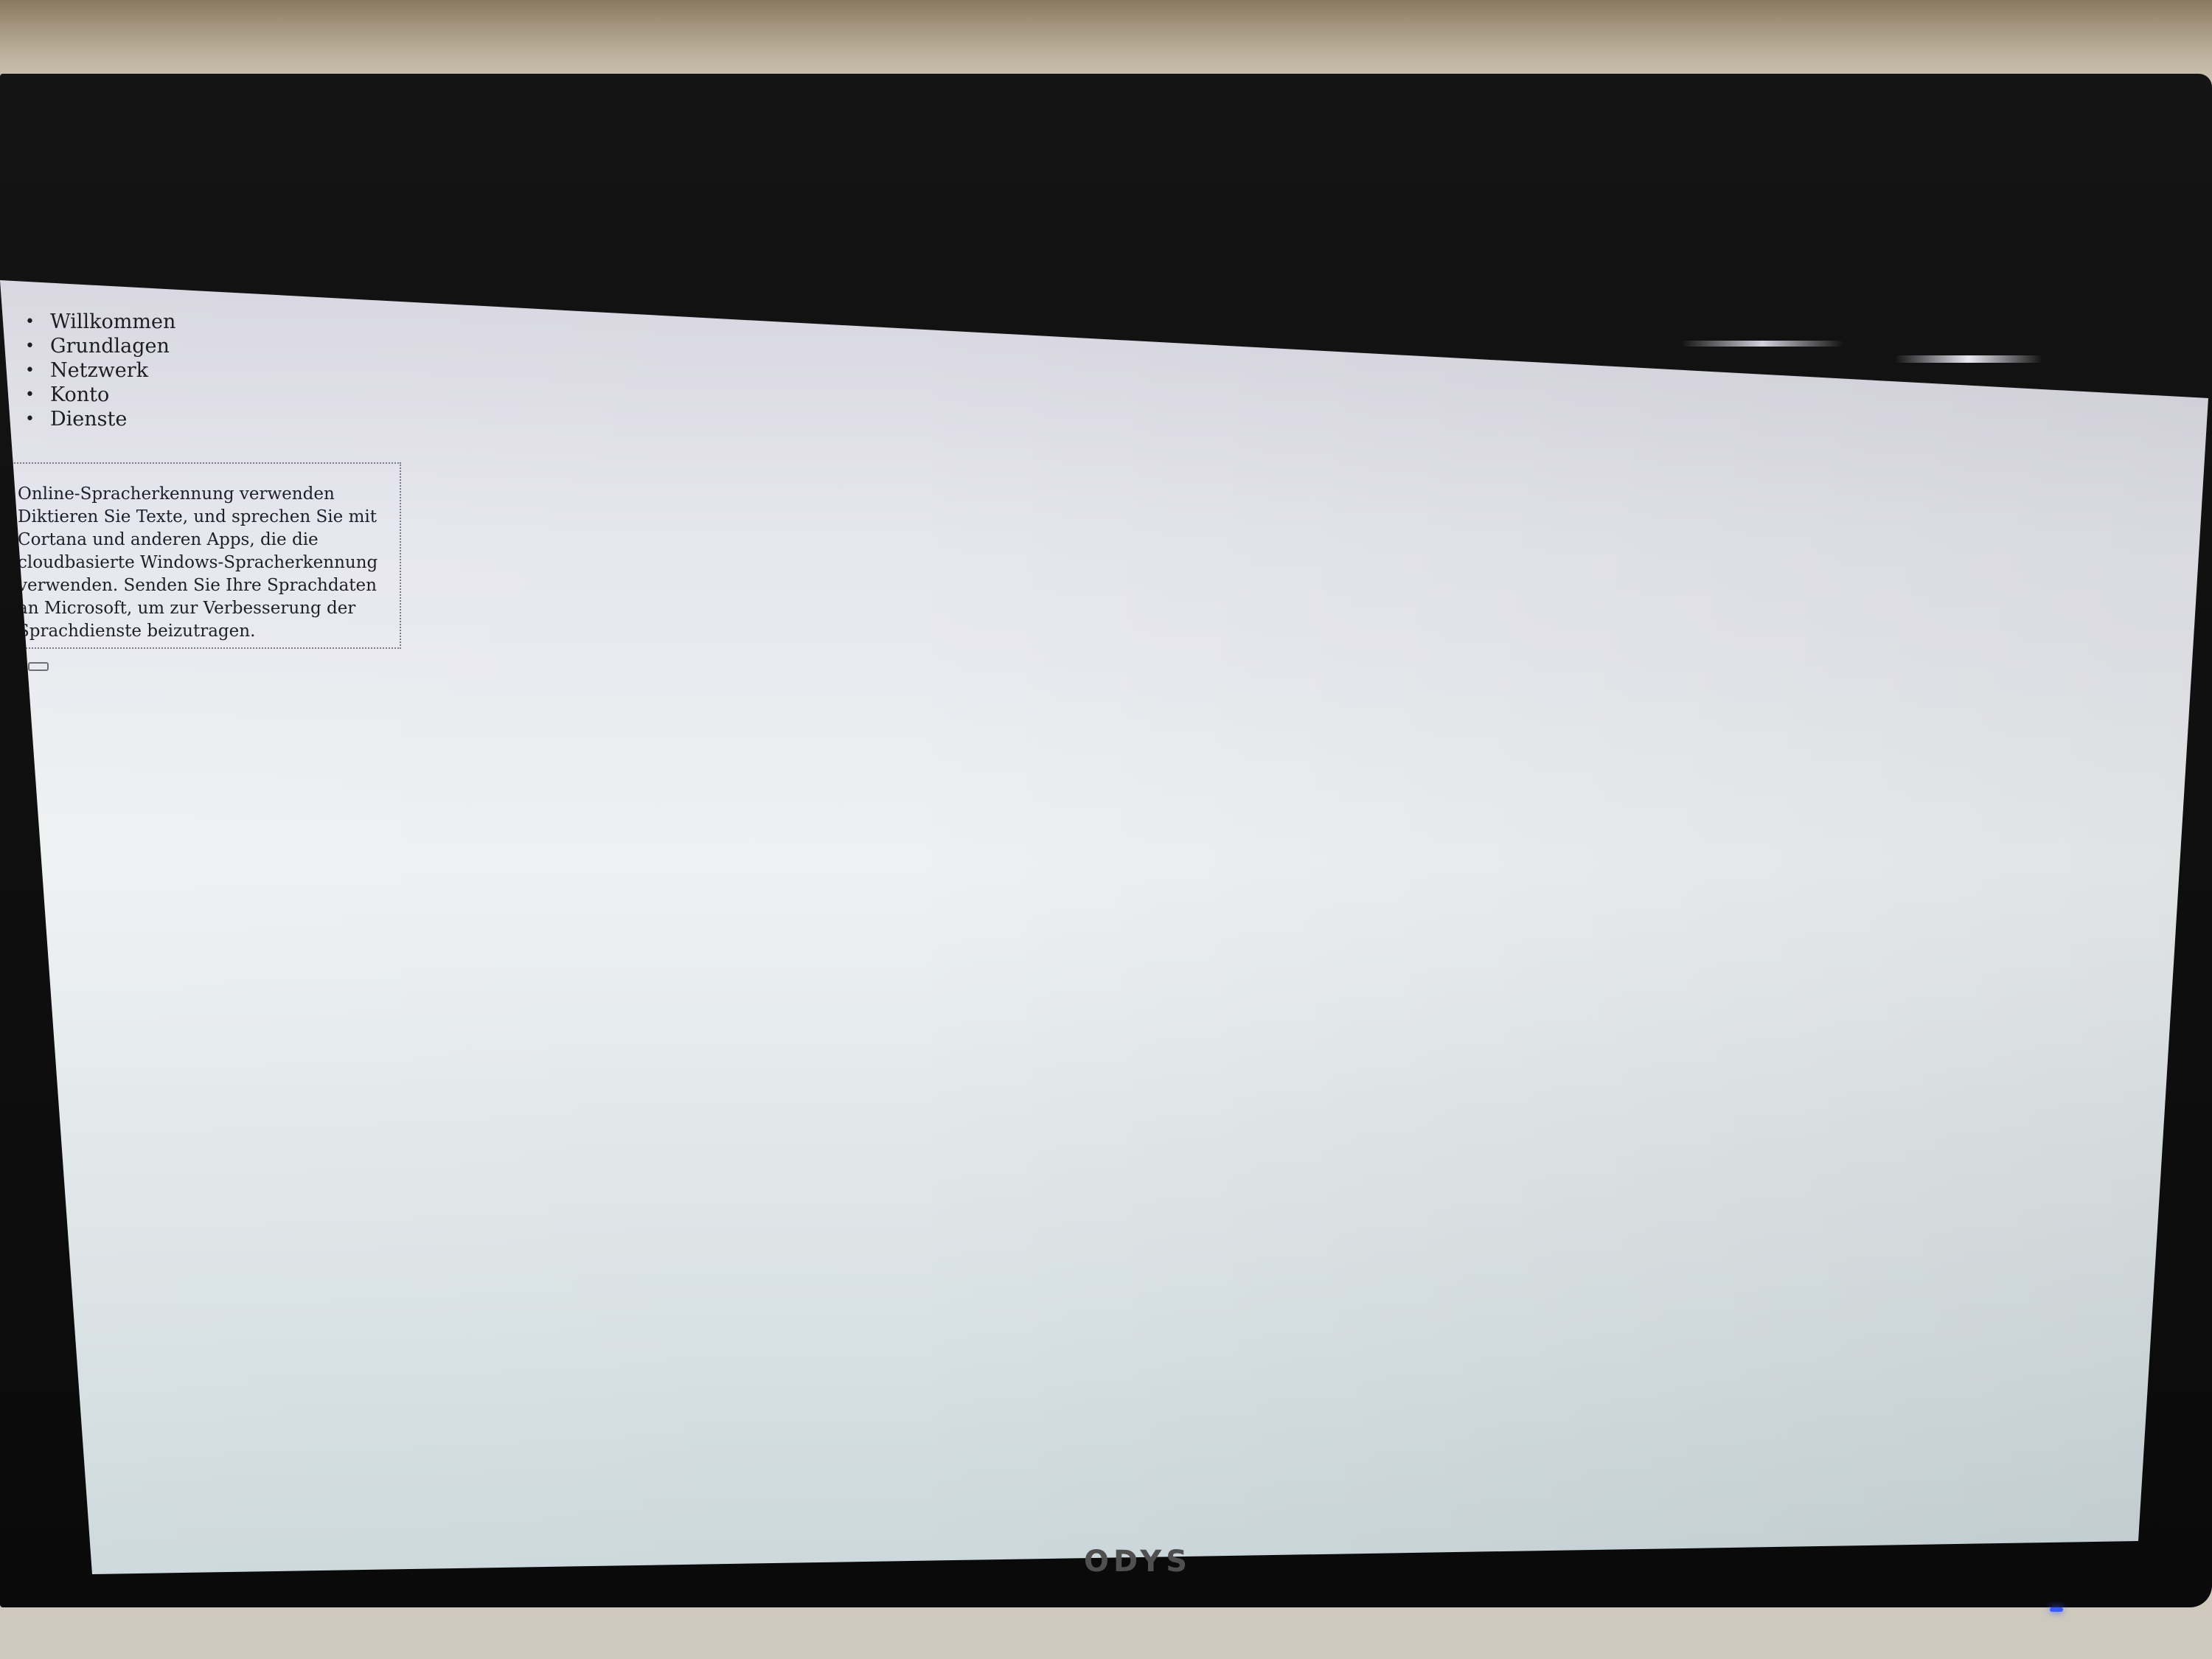 The height and width of the screenshot is (1659, 2212). I want to click on nav-item-grundlagen: Grundlagen, so click(278, 346).